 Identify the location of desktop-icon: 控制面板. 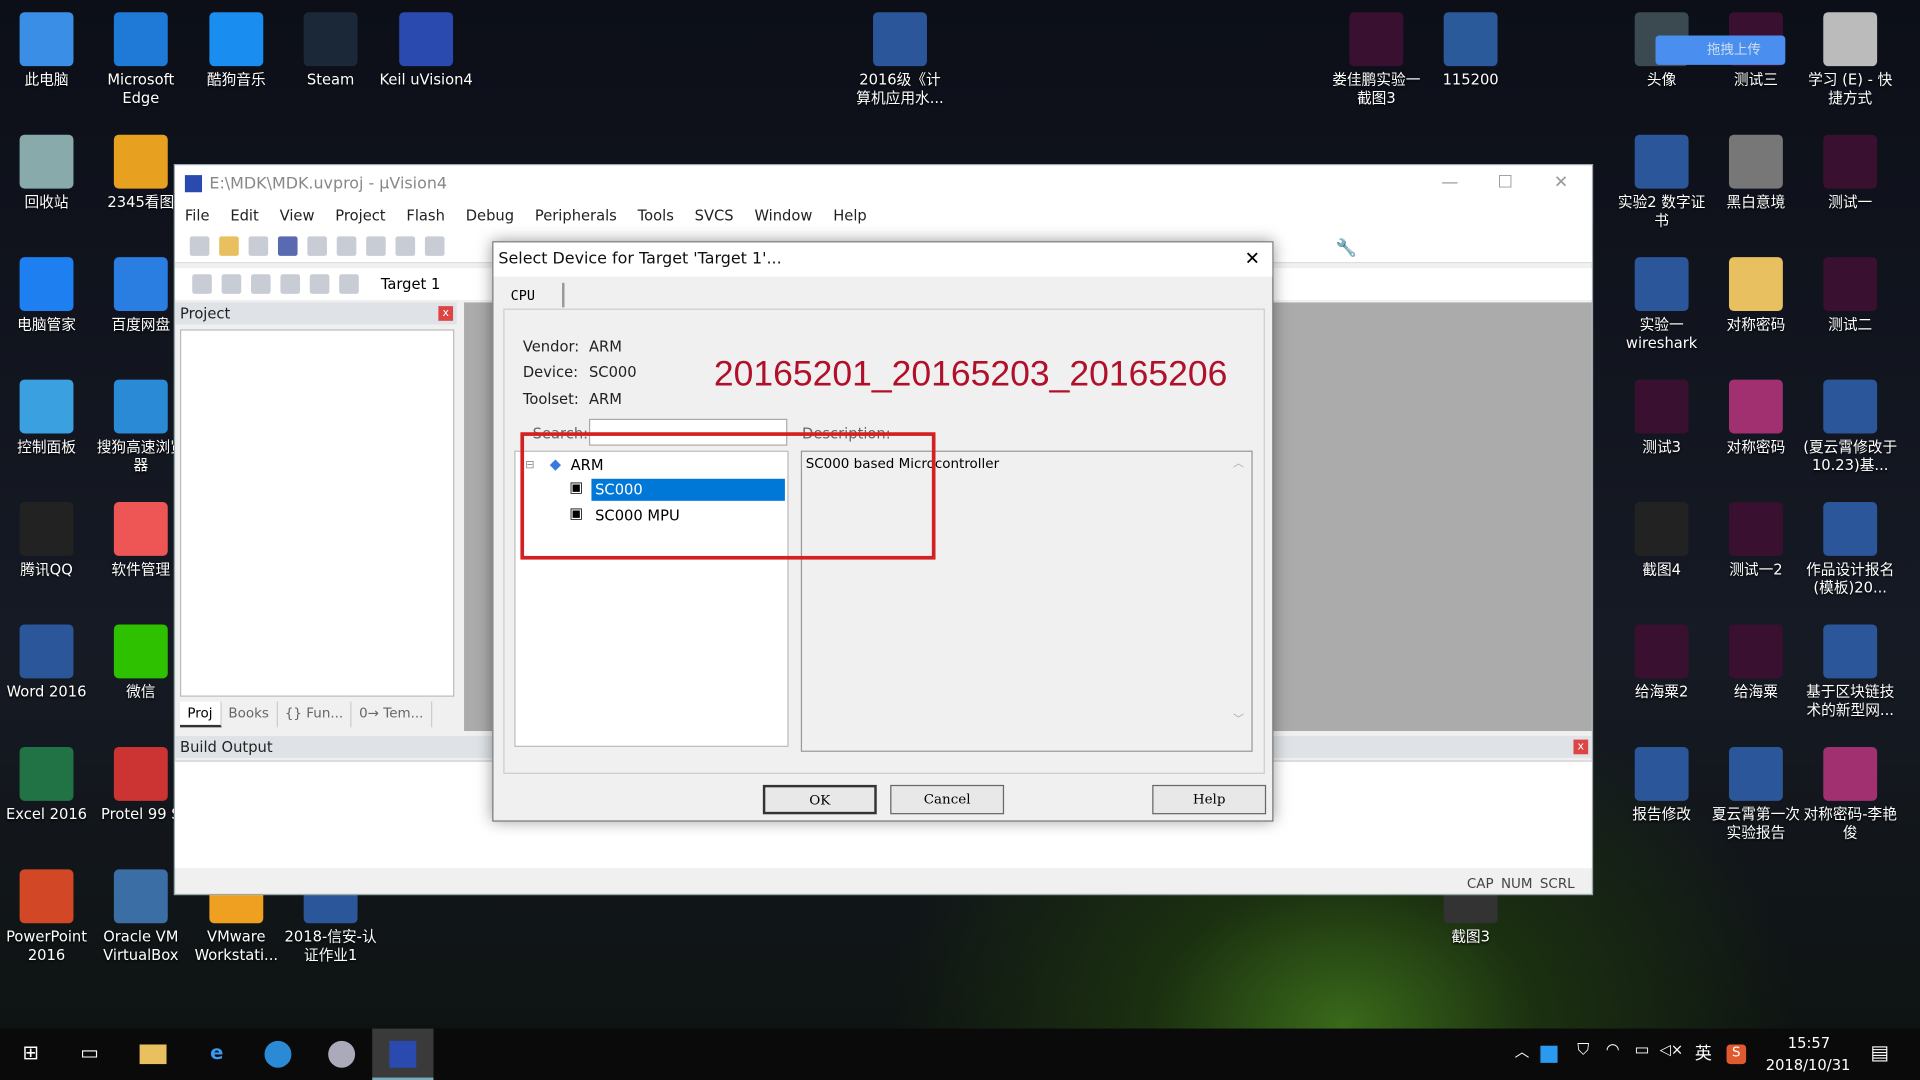
(47, 418).